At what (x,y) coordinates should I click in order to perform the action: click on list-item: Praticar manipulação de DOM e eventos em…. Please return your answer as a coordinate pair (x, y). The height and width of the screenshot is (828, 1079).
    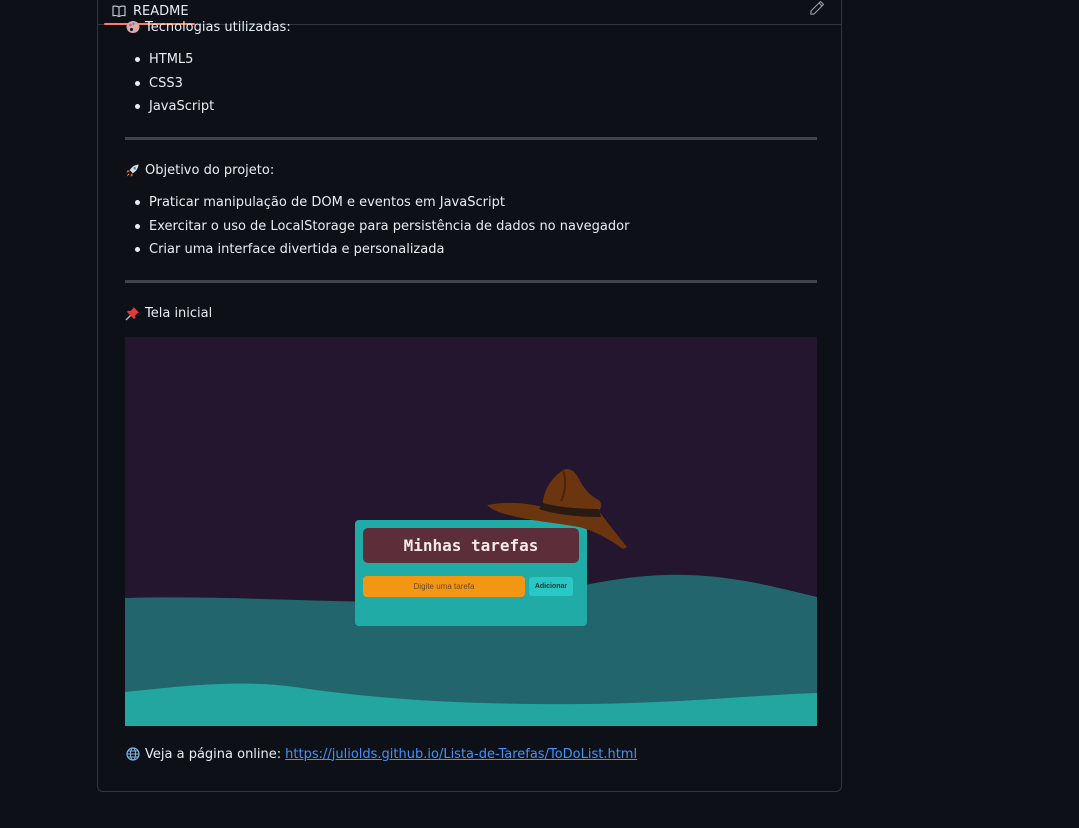
    Looking at the image, I should click on (377, 206).